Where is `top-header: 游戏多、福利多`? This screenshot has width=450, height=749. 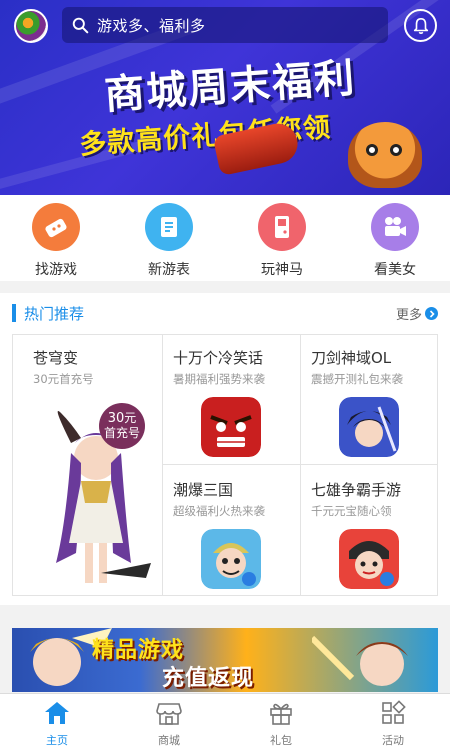
top-header: 游戏多、福利多 is located at coordinates (225, 26).